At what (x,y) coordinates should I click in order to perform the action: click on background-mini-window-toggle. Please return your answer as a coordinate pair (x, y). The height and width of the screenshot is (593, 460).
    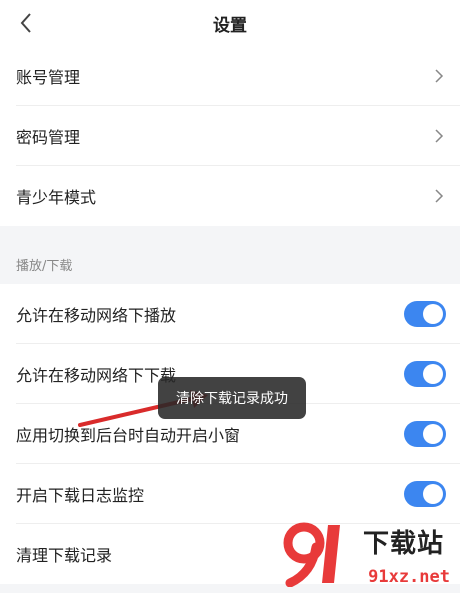
    Looking at the image, I should click on (425, 433).